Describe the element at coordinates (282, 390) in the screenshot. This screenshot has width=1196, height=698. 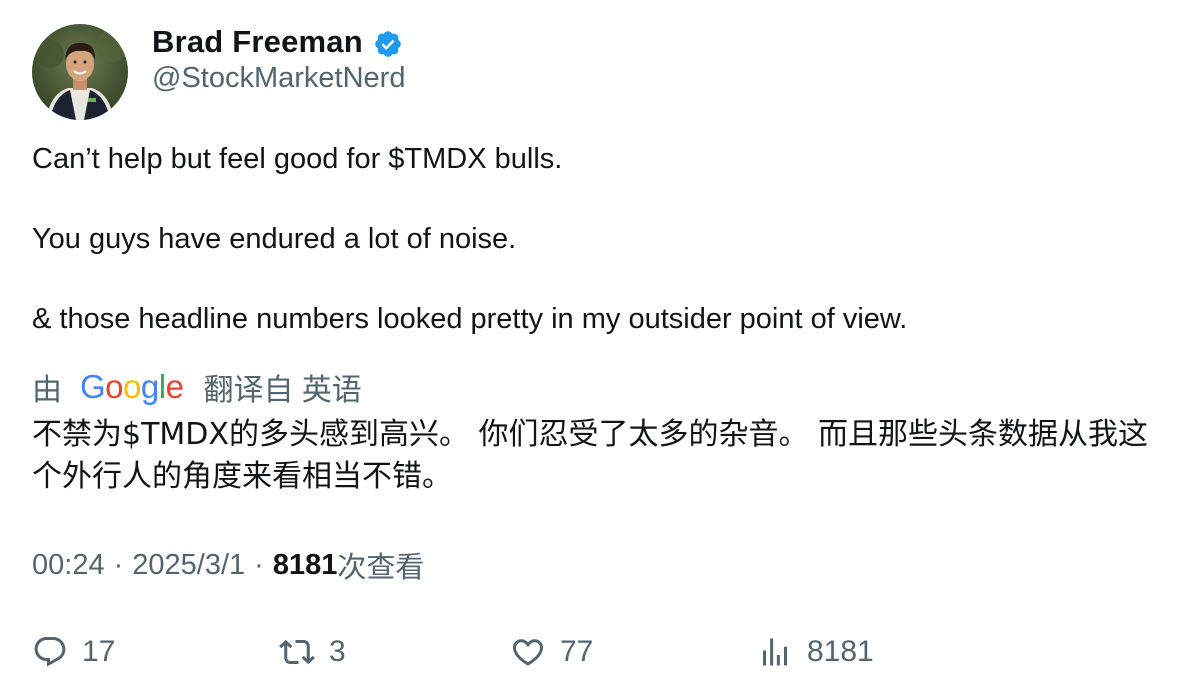
I see `translation-suffix: 翻译自 英语` at that location.